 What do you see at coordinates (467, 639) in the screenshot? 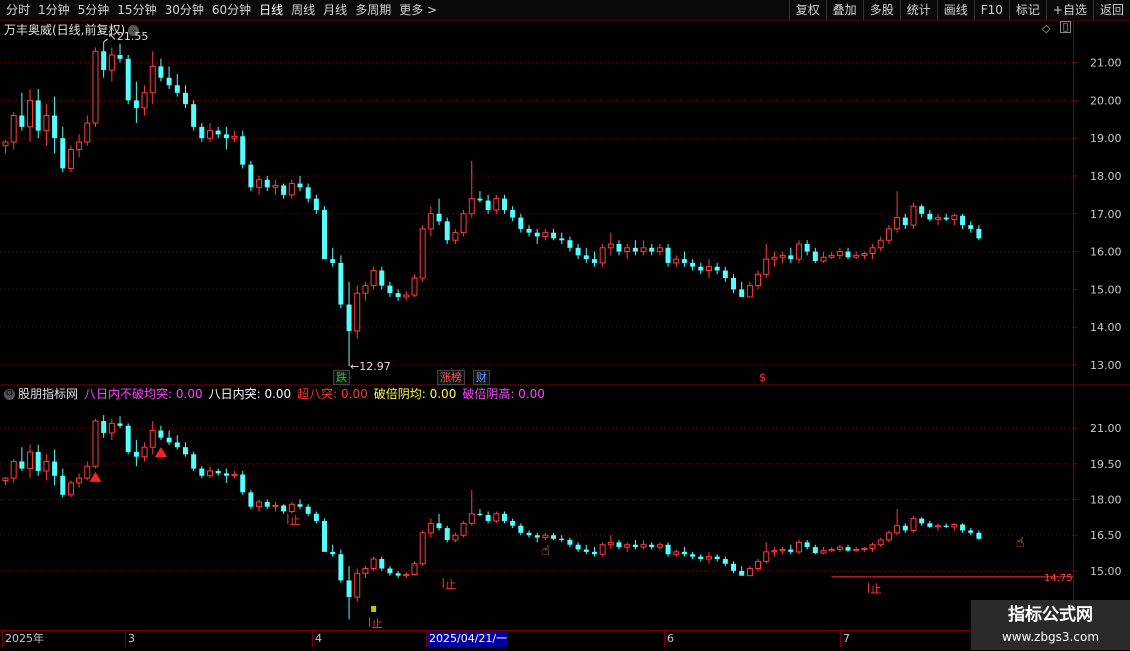
I see `date-label-3: 2025/04/21/一` at bounding box center [467, 639].